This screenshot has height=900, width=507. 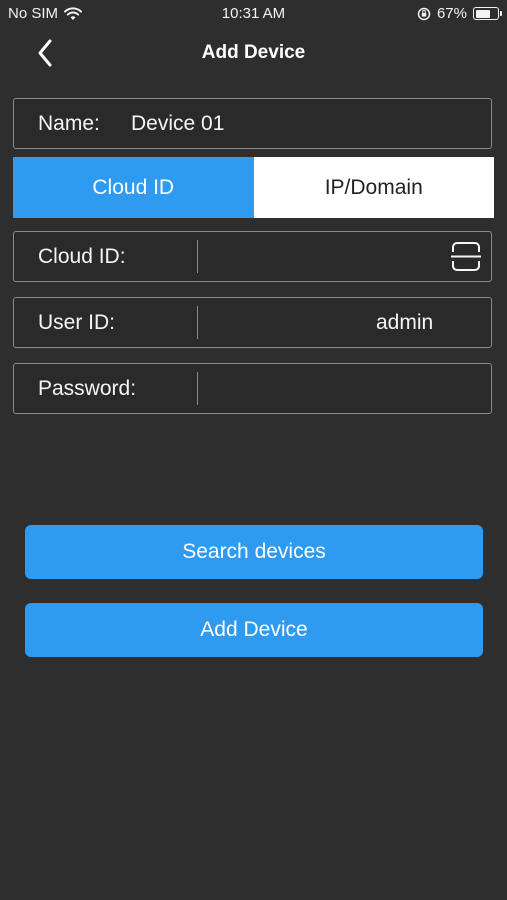 What do you see at coordinates (404, 322) in the screenshot?
I see `user-id-value: admin` at bounding box center [404, 322].